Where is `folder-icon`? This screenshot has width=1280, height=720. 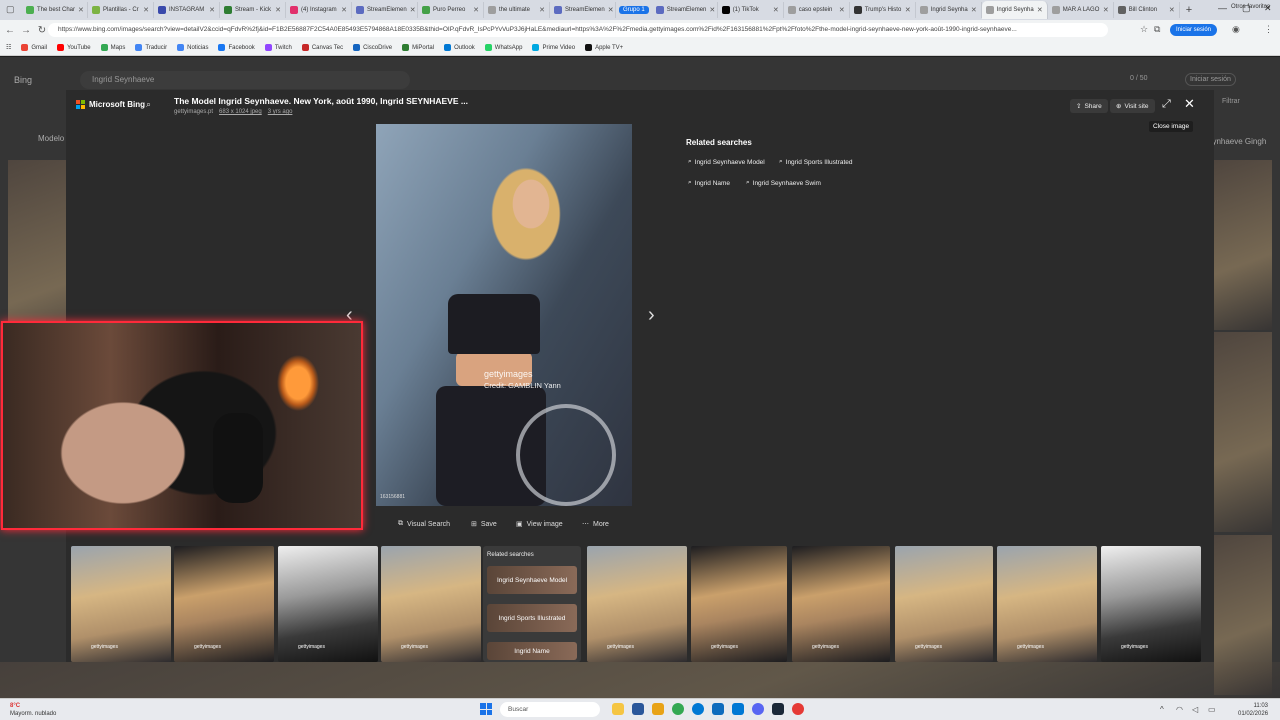
folder-icon is located at coordinates (658, 709).